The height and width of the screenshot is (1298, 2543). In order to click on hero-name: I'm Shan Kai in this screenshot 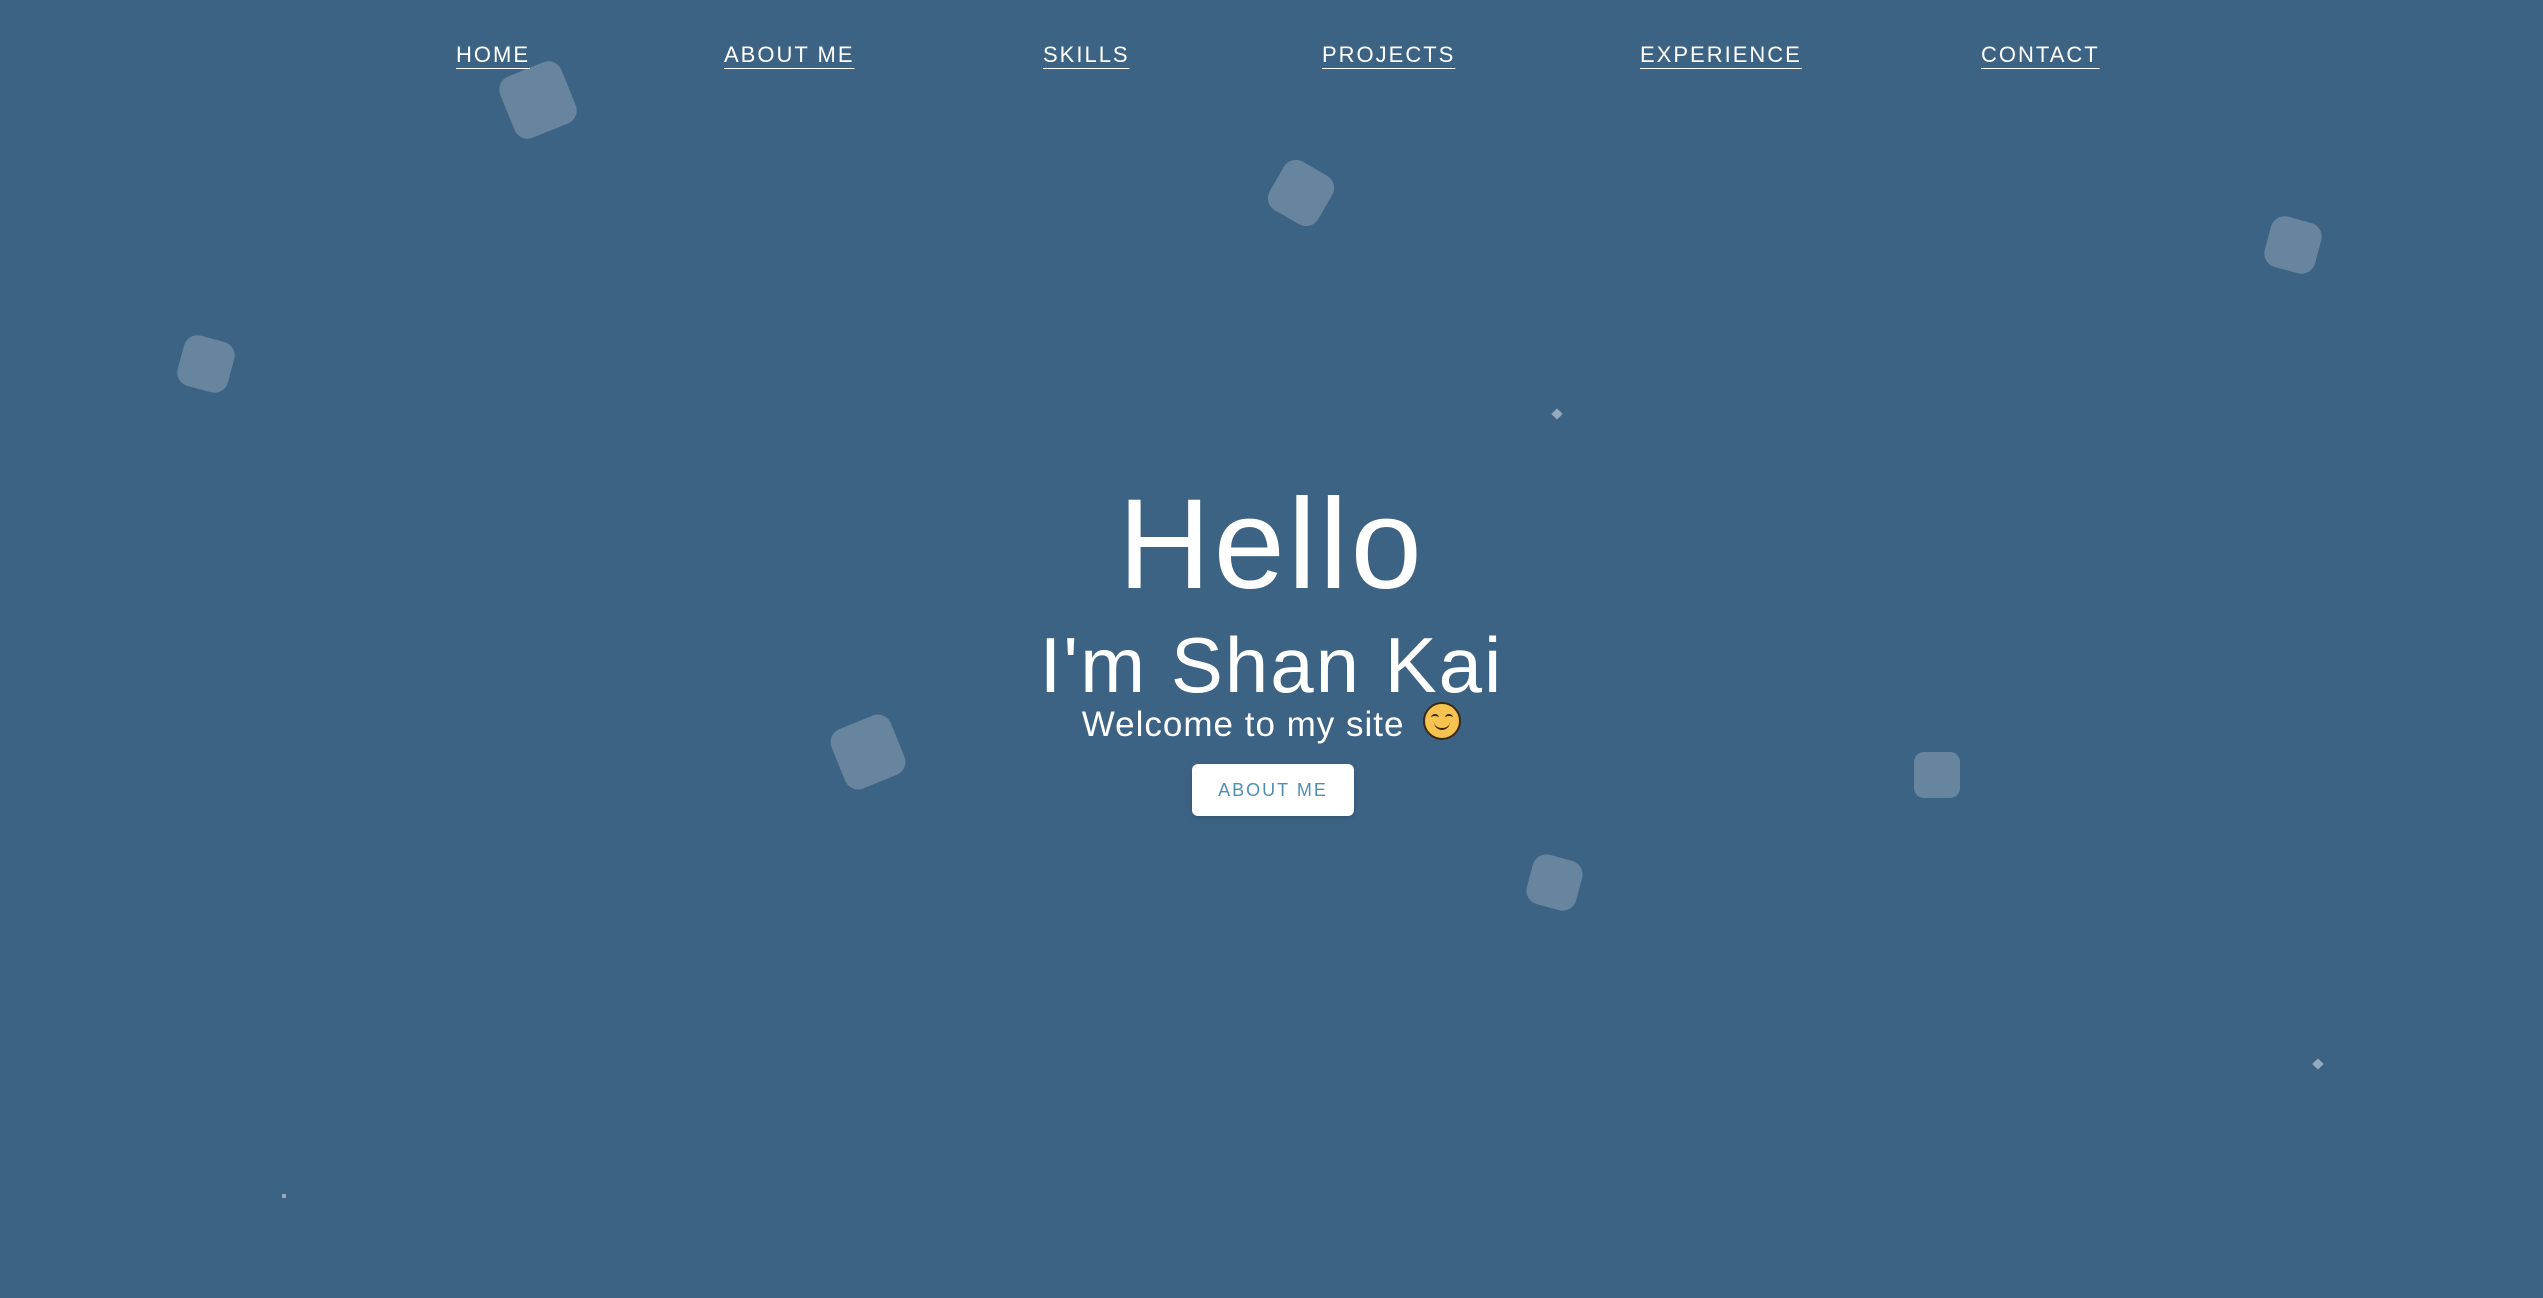, I will do `click(1271, 665)`.